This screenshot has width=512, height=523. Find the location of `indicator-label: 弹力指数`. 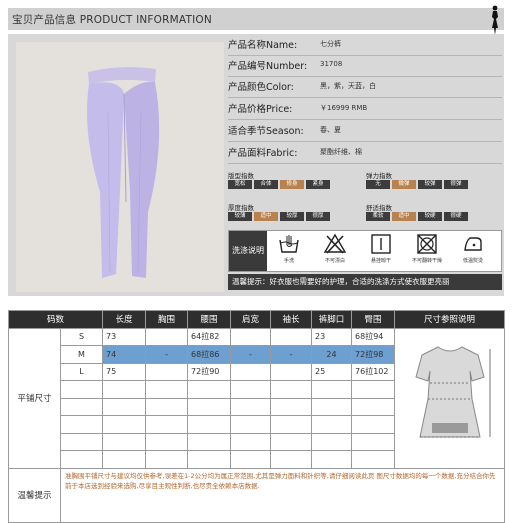

indicator-label: 弹力指数 is located at coordinates (379, 176).